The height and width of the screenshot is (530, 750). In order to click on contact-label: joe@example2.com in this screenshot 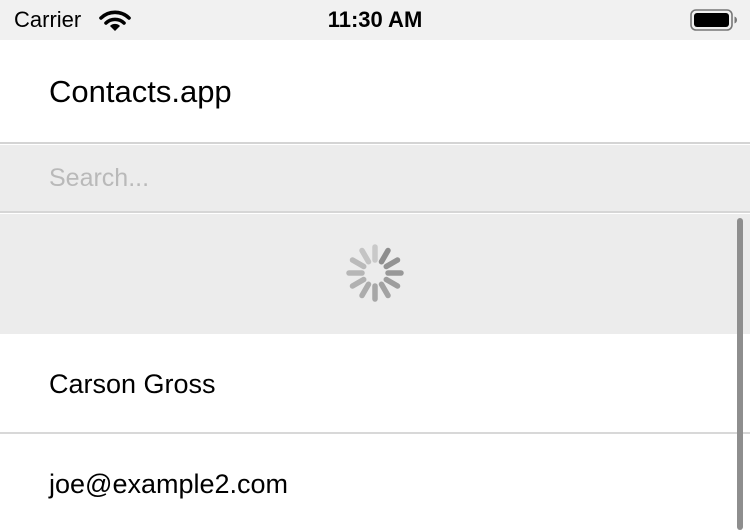, I will do `click(169, 484)`.